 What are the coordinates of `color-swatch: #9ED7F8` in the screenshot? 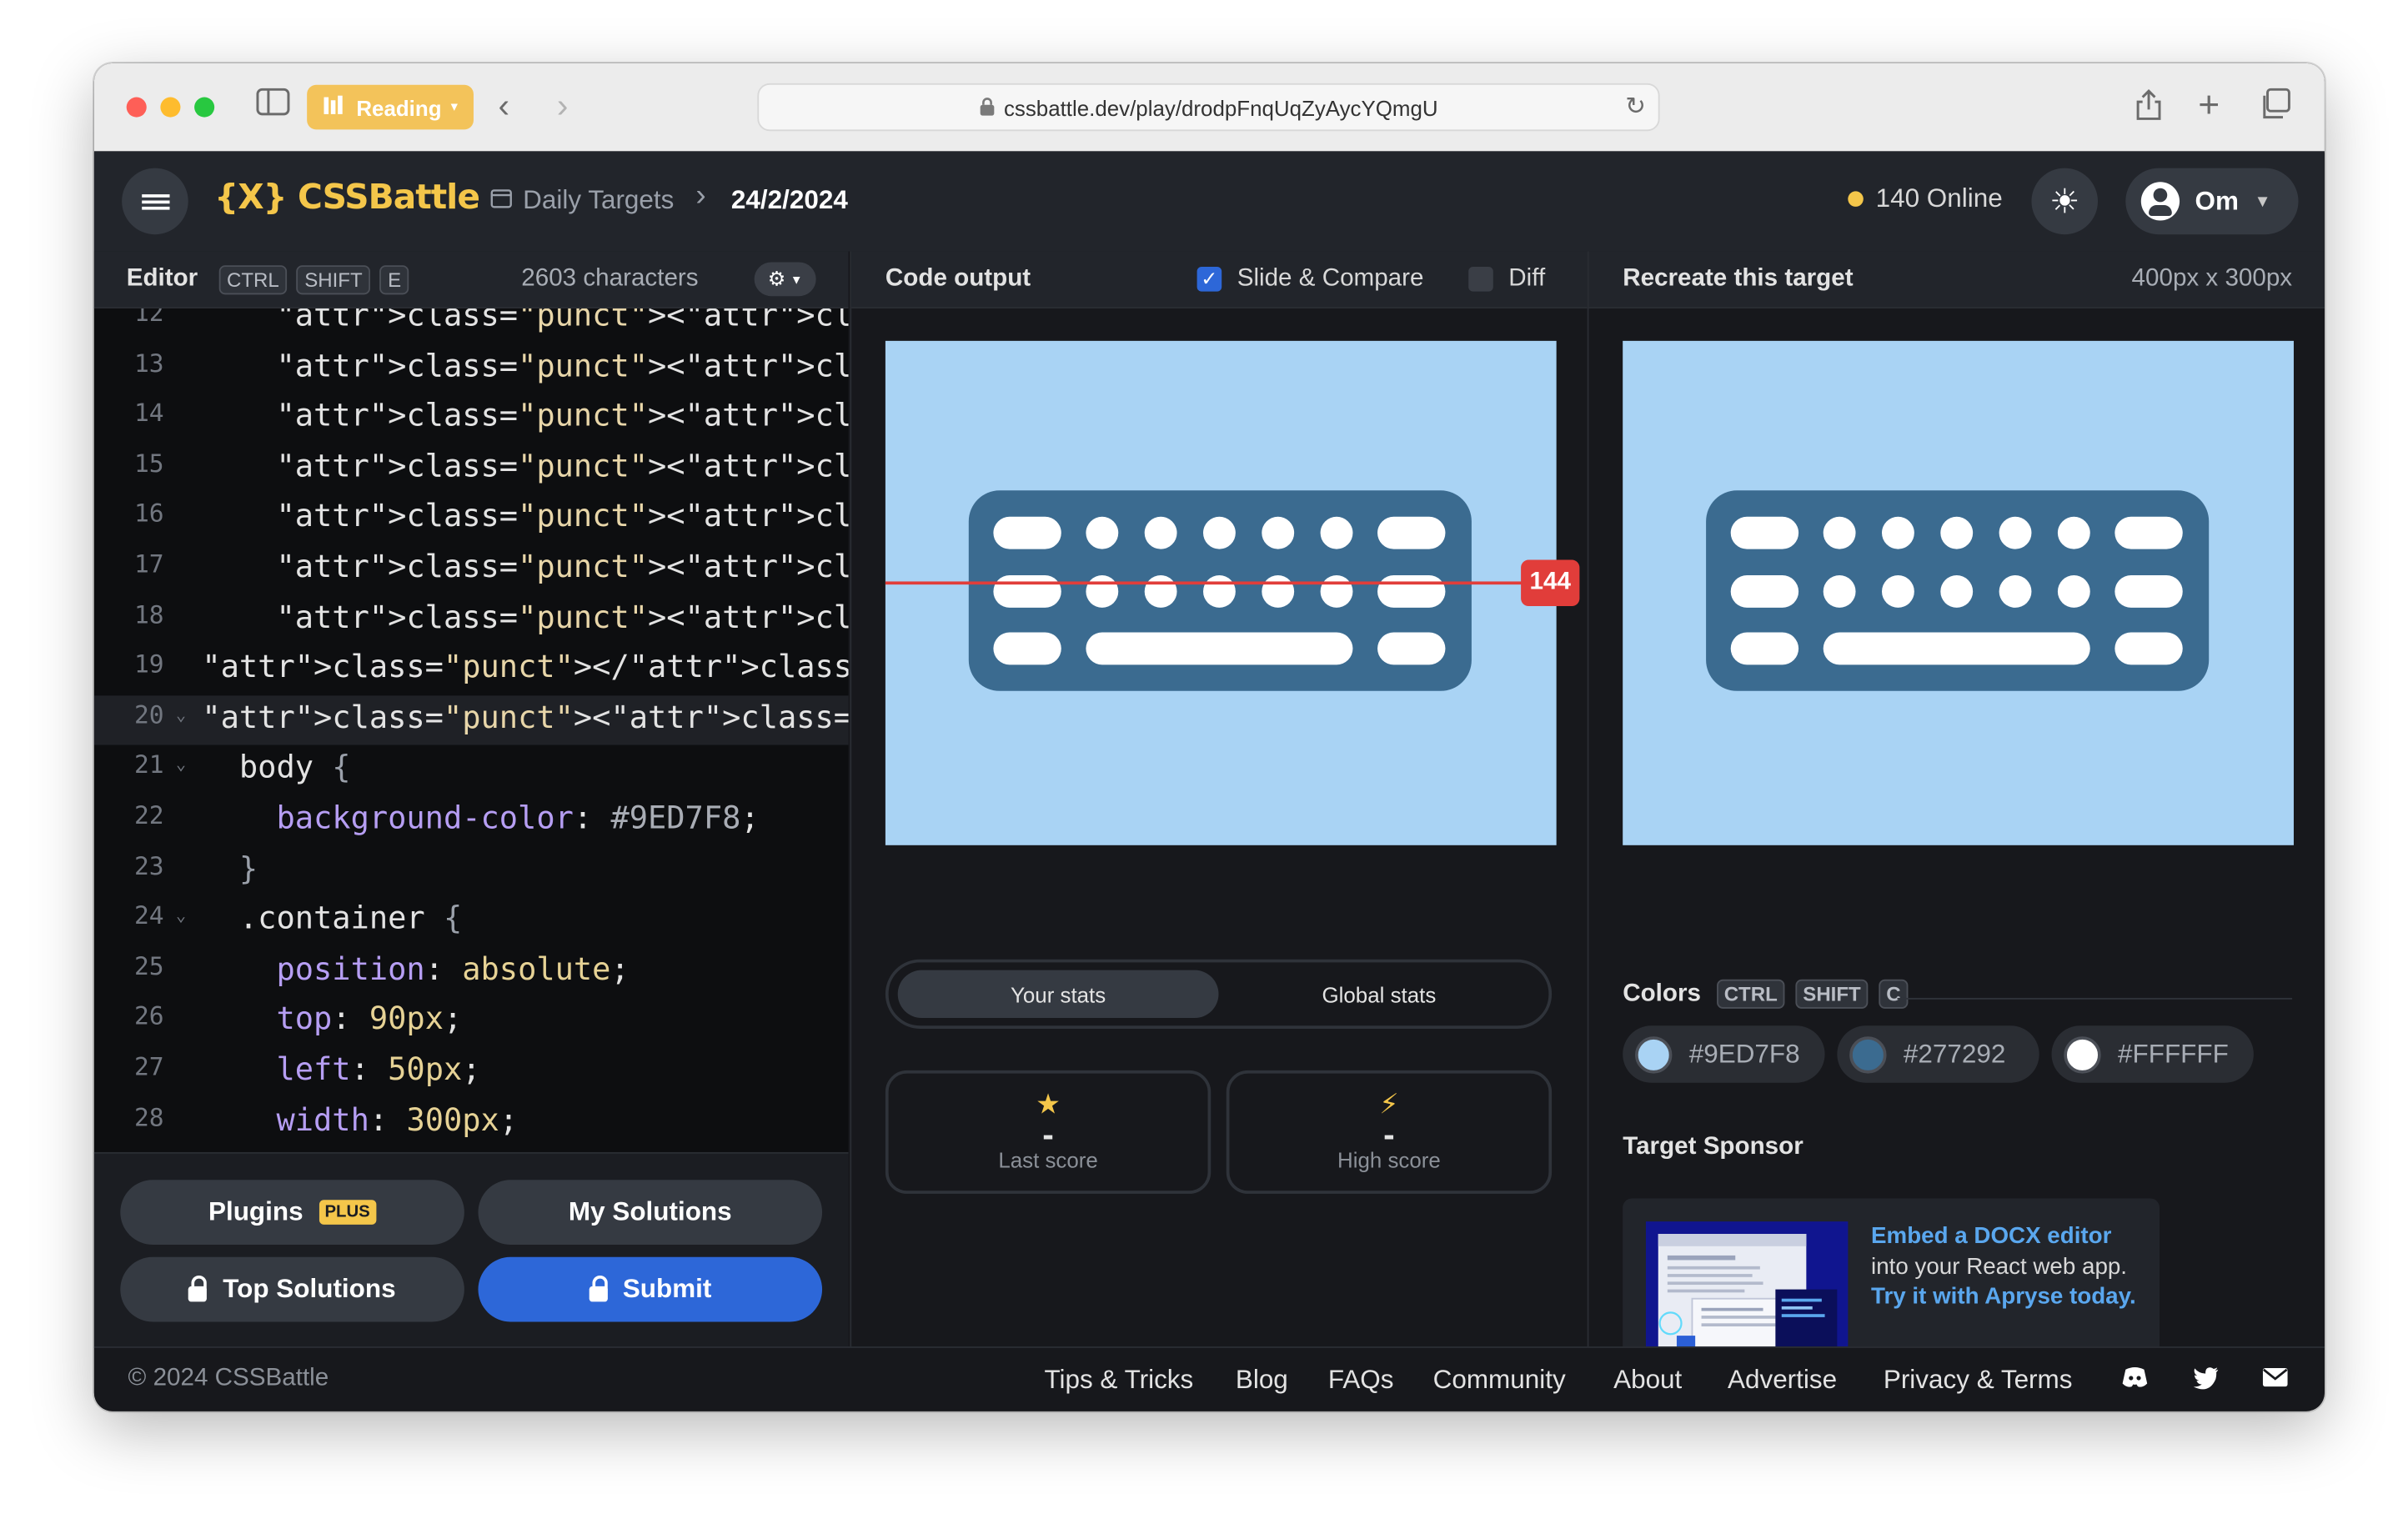 It's located at (1724, 1054).